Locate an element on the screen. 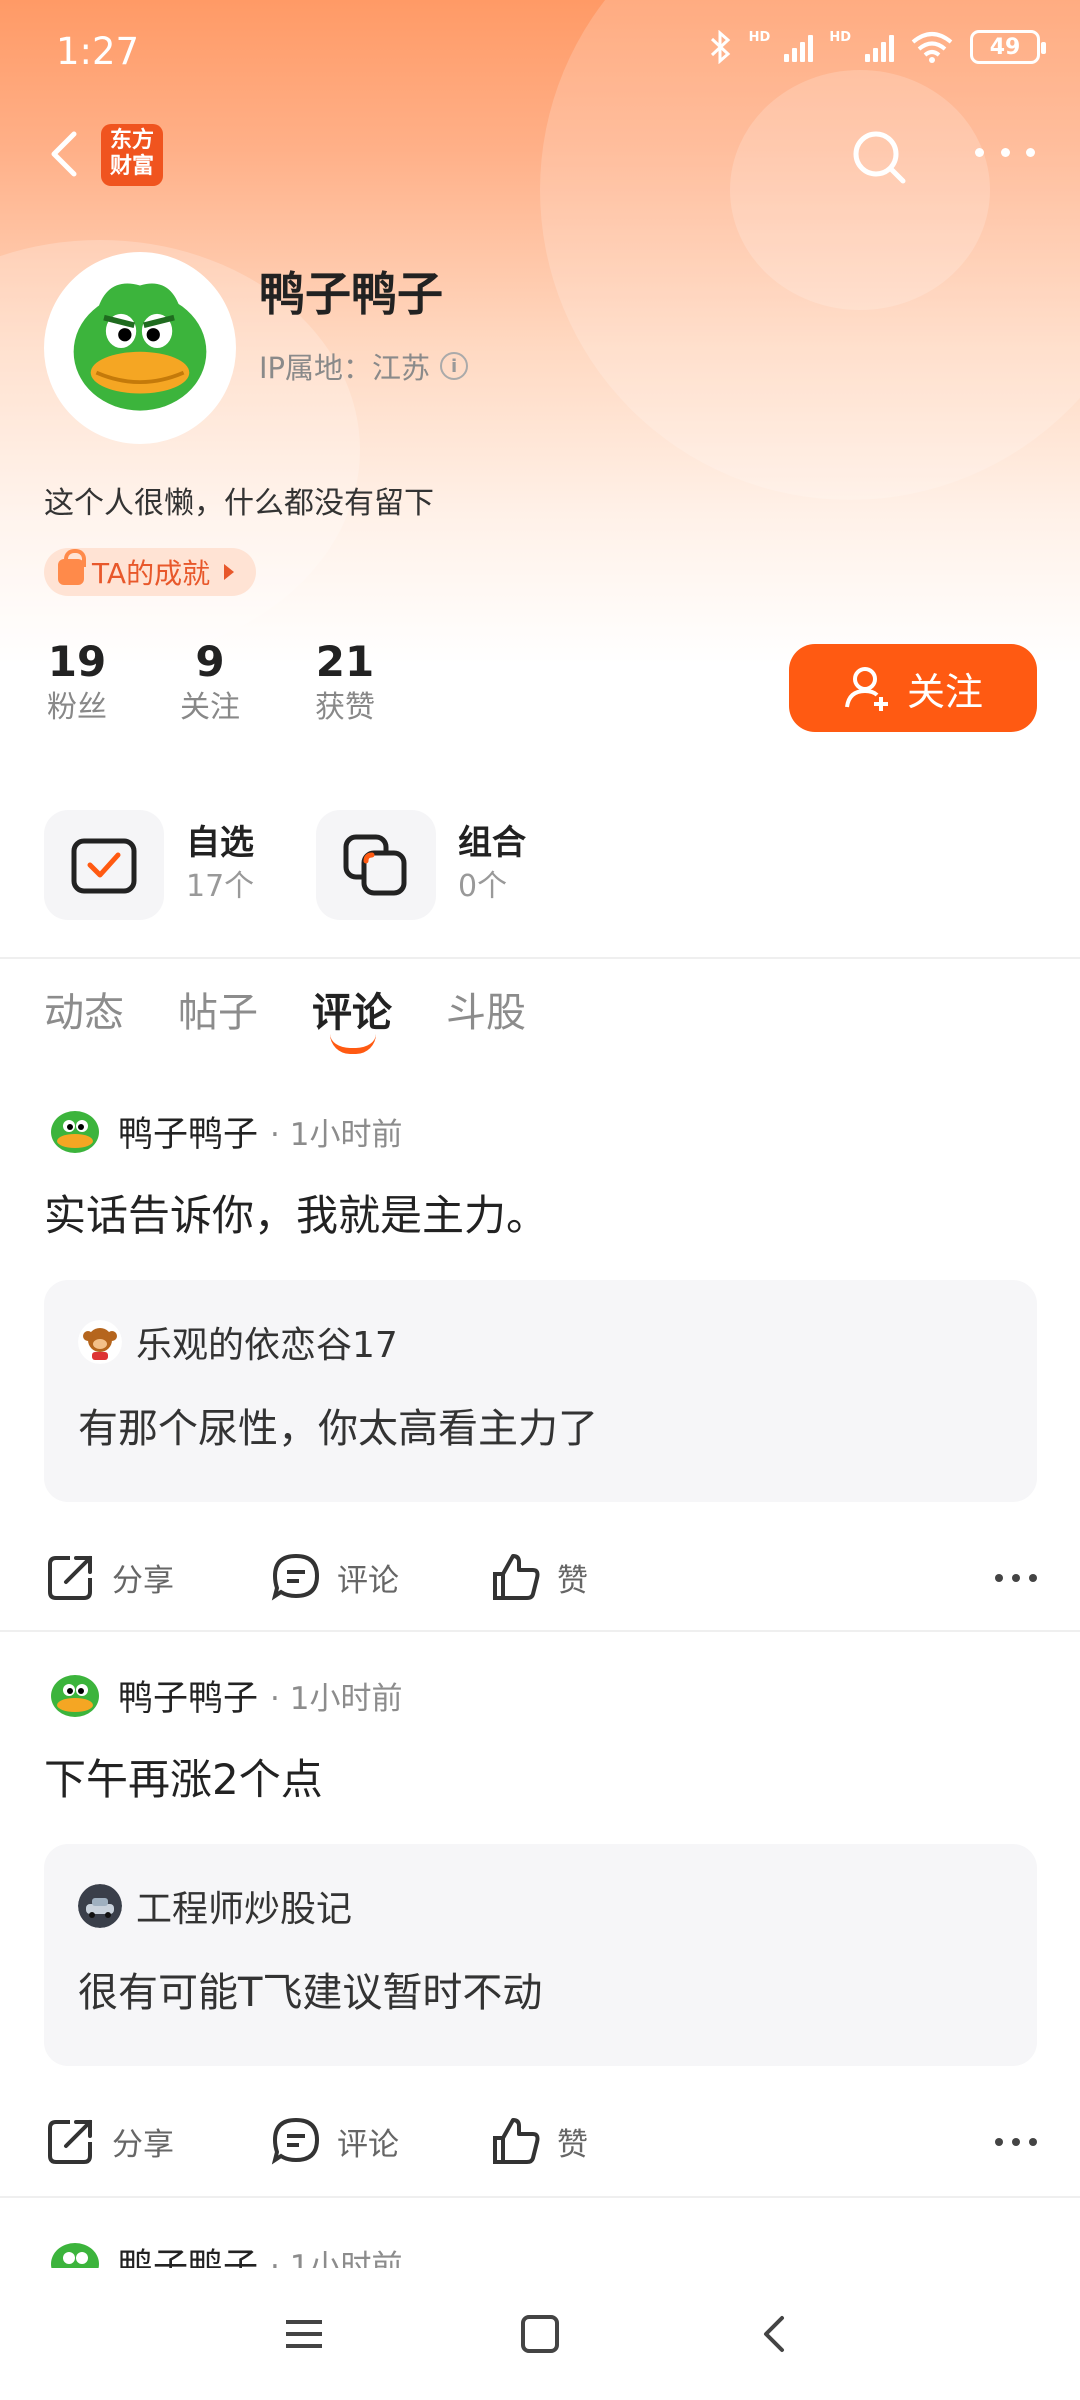 The width and height of the screenshot is (1080, 2400). tab-activity: 动态 is located at coordinates (84, 1019).